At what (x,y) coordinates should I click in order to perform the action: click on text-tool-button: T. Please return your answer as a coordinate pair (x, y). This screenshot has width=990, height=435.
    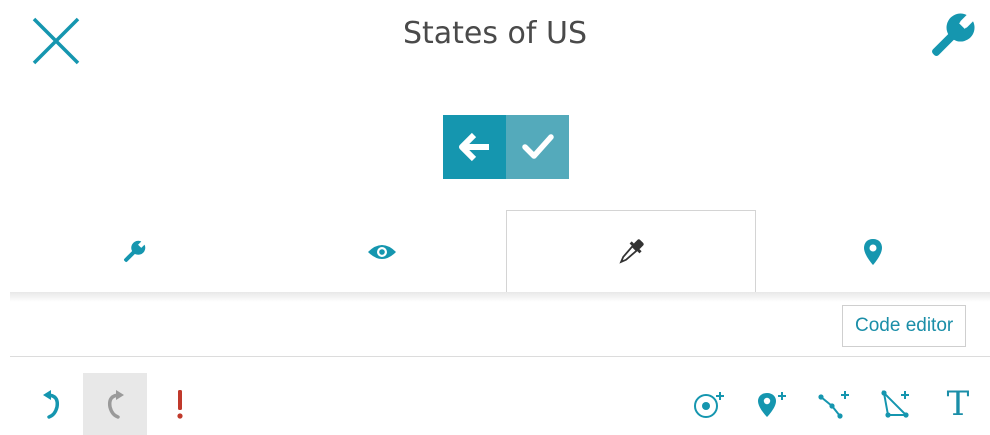
    Looking at the image, I should click on (958, 404).